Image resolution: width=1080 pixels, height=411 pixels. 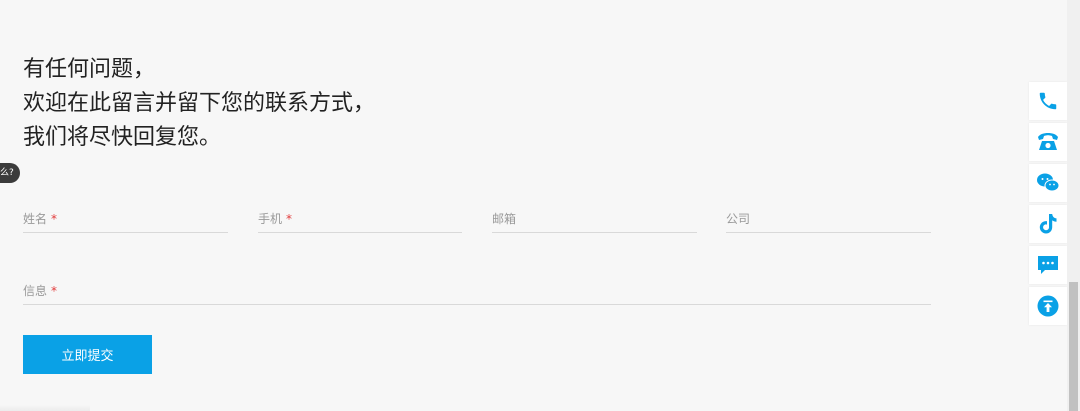 What do you see at coordinates (1073, 346) in the screenshot?
I see `scrollbar-thumb` at bounding box center [1073, 346].